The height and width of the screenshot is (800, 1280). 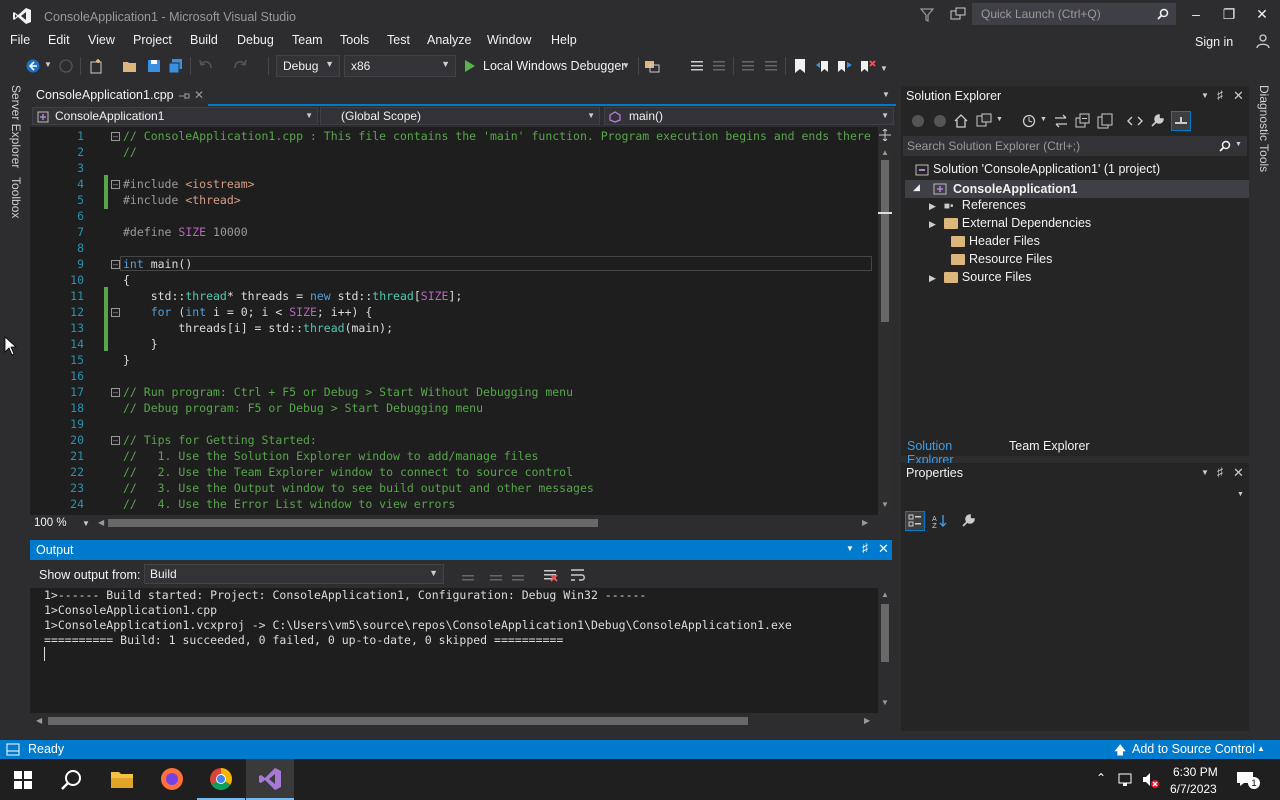 I want to click on step-icon, so click(x=697, y=66).